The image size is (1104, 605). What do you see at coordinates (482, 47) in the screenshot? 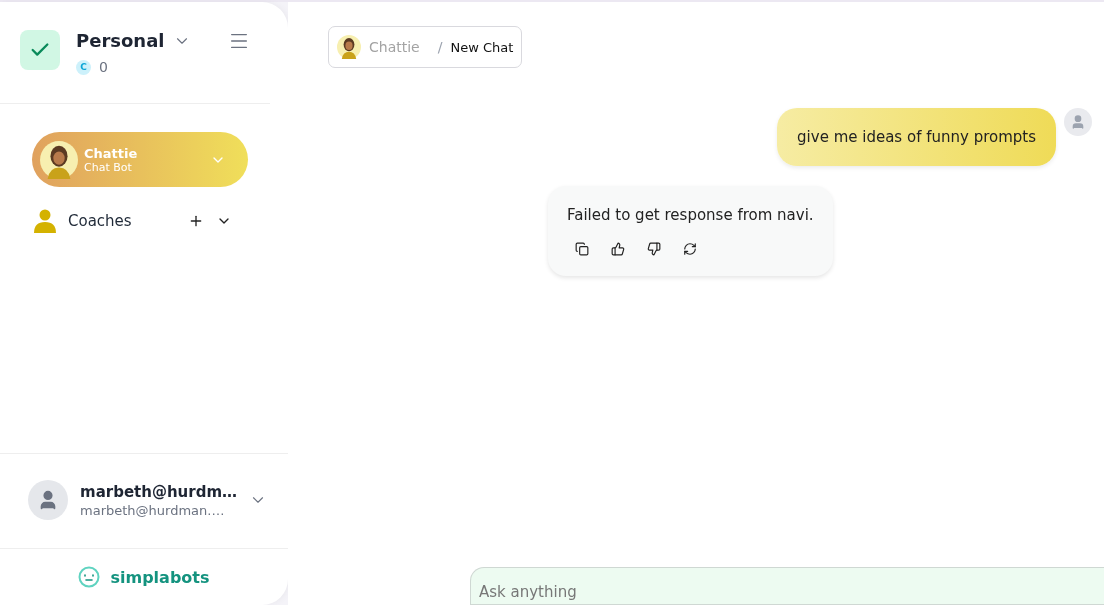
I see `breadcrumb-current: New Chat` at bounding box center [482, 47].